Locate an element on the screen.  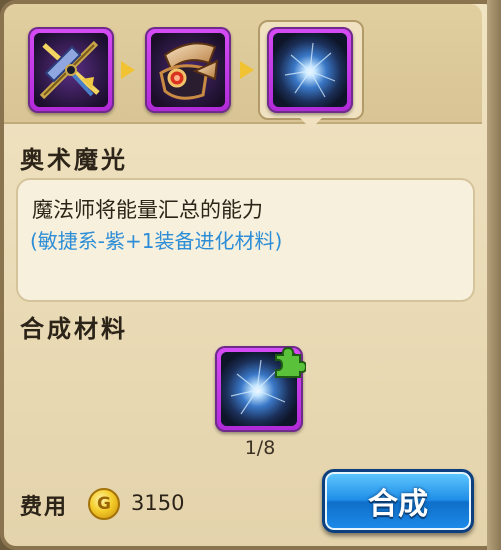
gold-coin-icon: G is located at coordinates (104, 504).